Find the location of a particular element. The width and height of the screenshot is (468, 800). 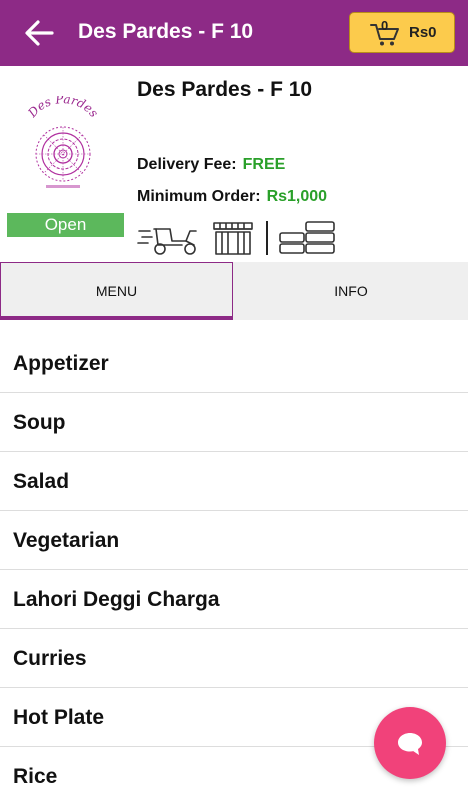

tab-bar: MENU INFO is located at coordinates (234, 291).